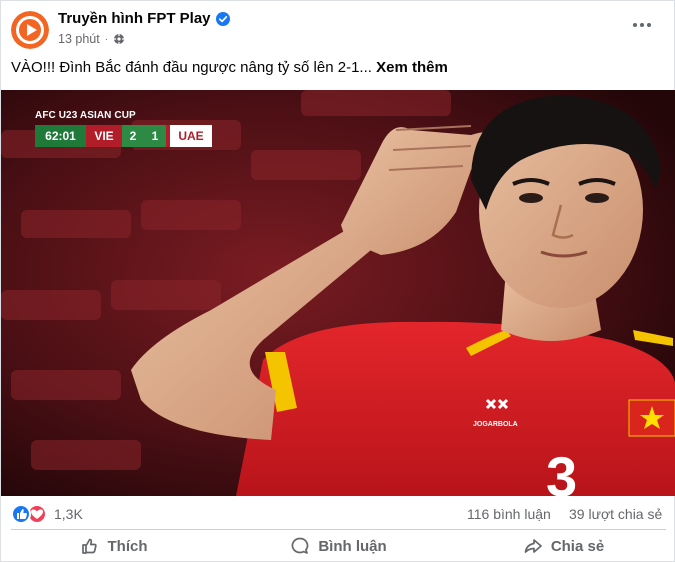  What do you see at coordinates (300, 545) in the screenshot?
I see `comment-bubble-icon` at bounding box center [300, 545].